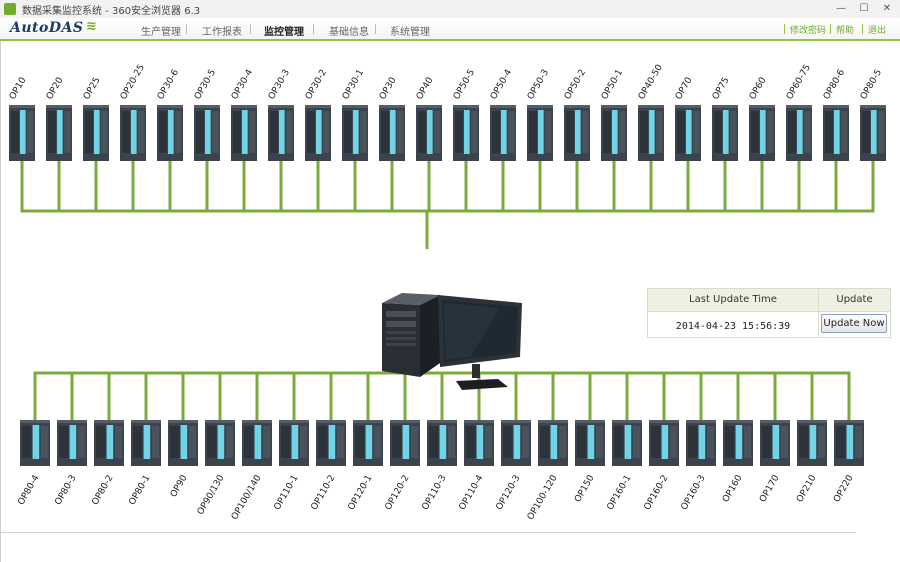 The width and height of the screenshot is (900, 562). What do you see at coordinates (10, 9) in the screenshot?
I see `app-icon` at bounding box center [10, 9].